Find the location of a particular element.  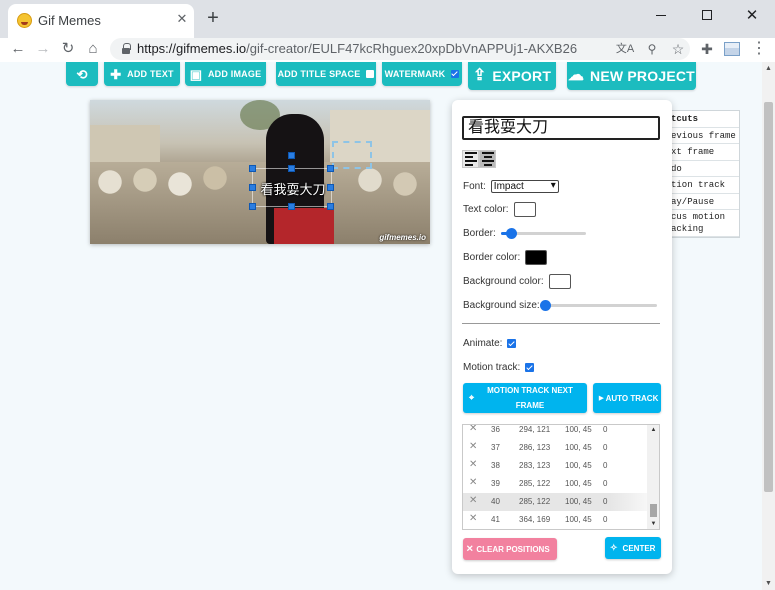

new-project-button: ☁ NEW PROJECT is located at coordinates (631, 76).